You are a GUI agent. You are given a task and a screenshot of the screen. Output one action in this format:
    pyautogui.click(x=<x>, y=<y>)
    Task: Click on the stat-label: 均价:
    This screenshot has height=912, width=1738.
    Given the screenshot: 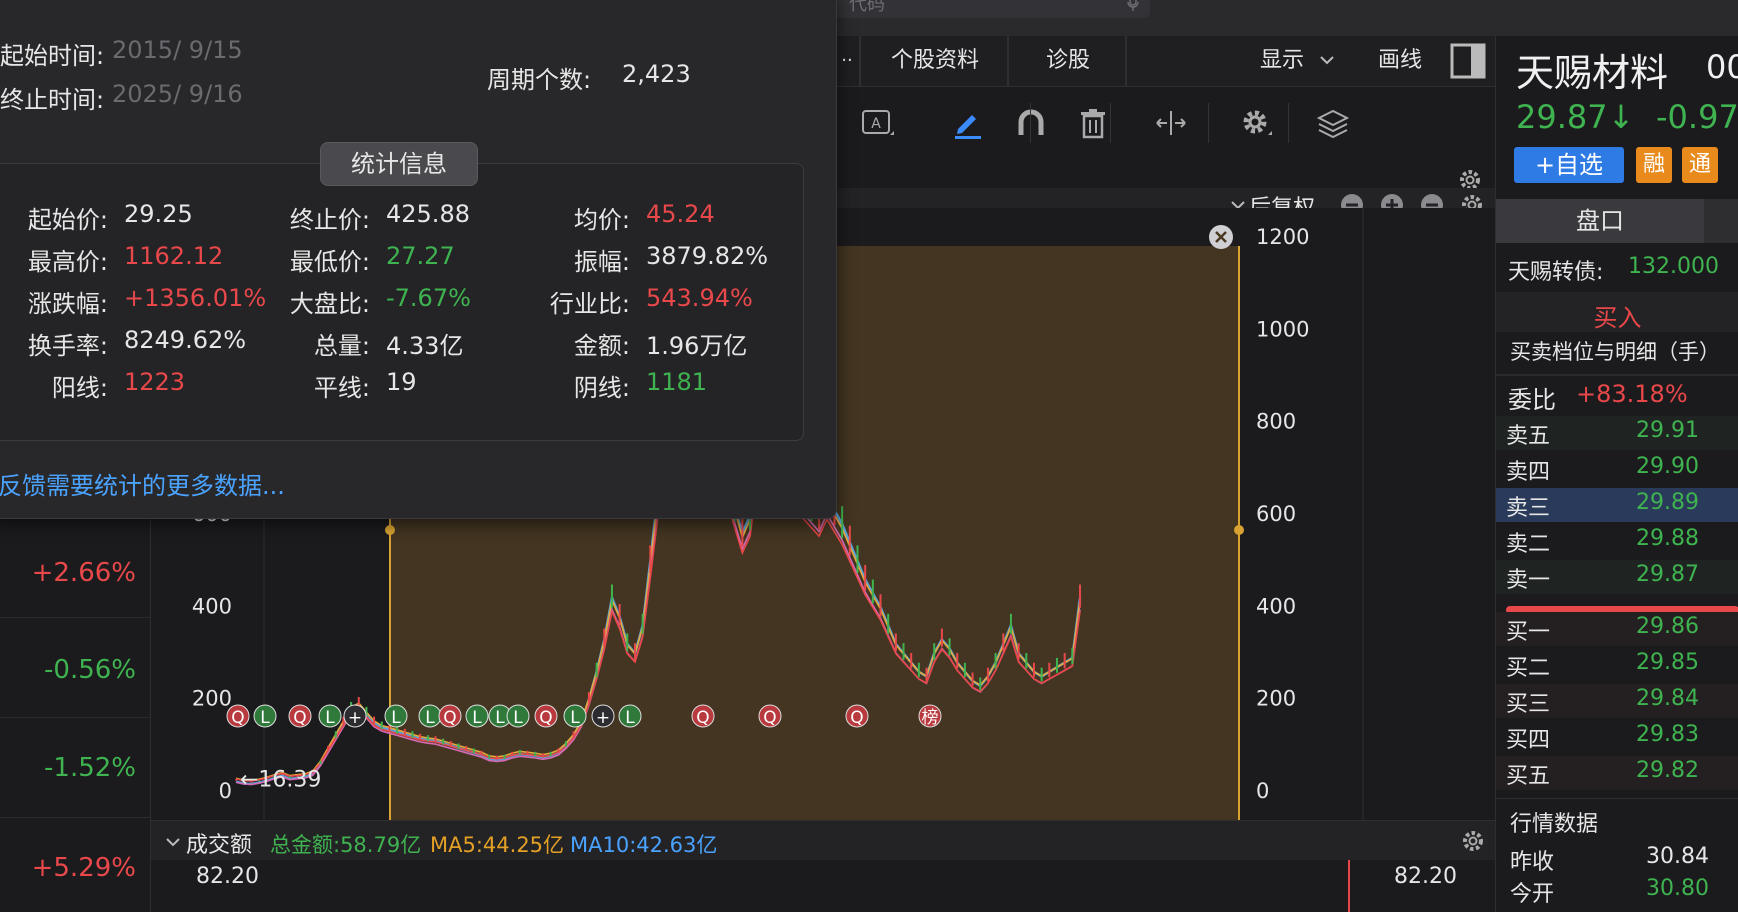 What is the action you would take?
    pyautogui.click(x=601, y=220)
    